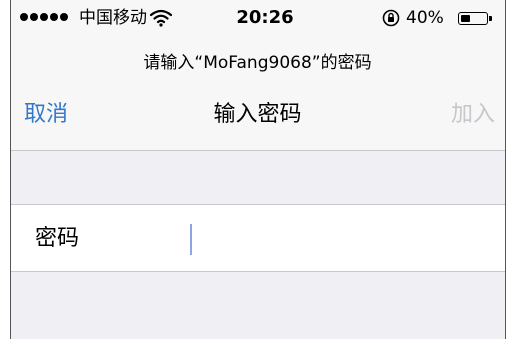 The image size is (514, 339). I want to click on page-title: 输入密码, so click(257, 114).